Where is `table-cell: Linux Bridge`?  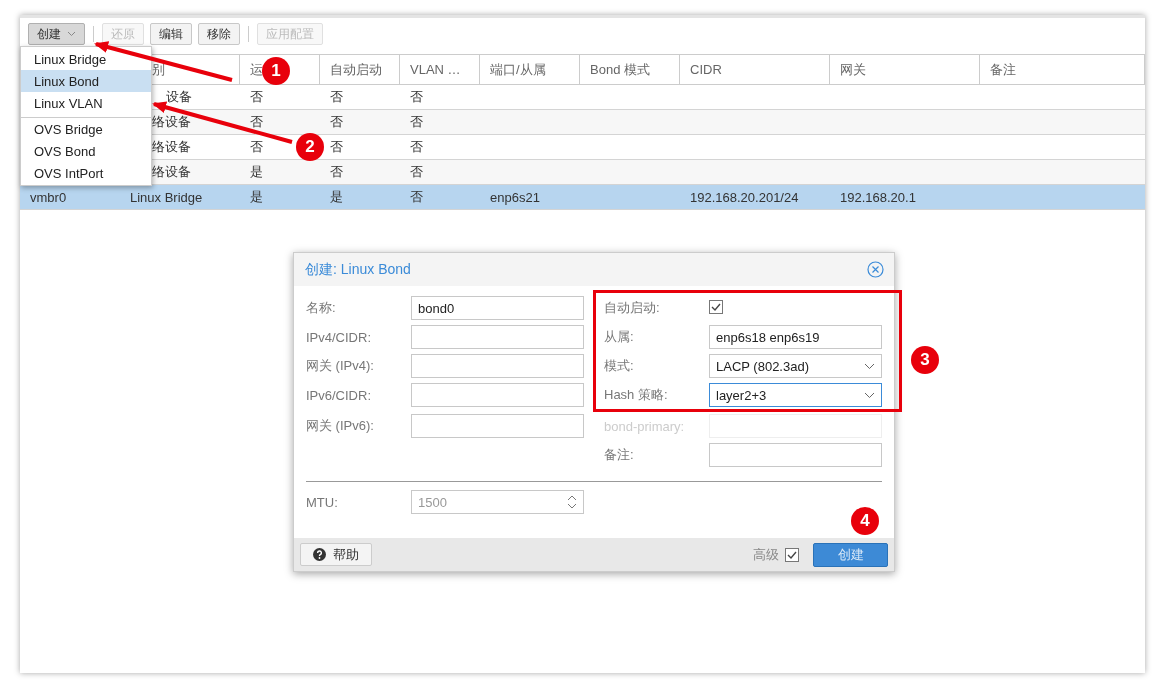 table-cell: Linux Bridge is located at coordinates (166, 197).